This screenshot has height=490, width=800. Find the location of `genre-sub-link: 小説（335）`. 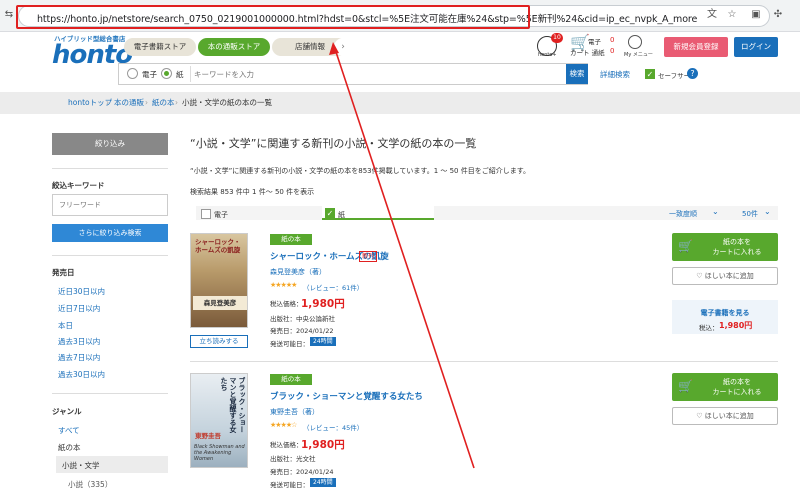

genre-sub-link: 小説（335） is located at coordinates (90, 484).